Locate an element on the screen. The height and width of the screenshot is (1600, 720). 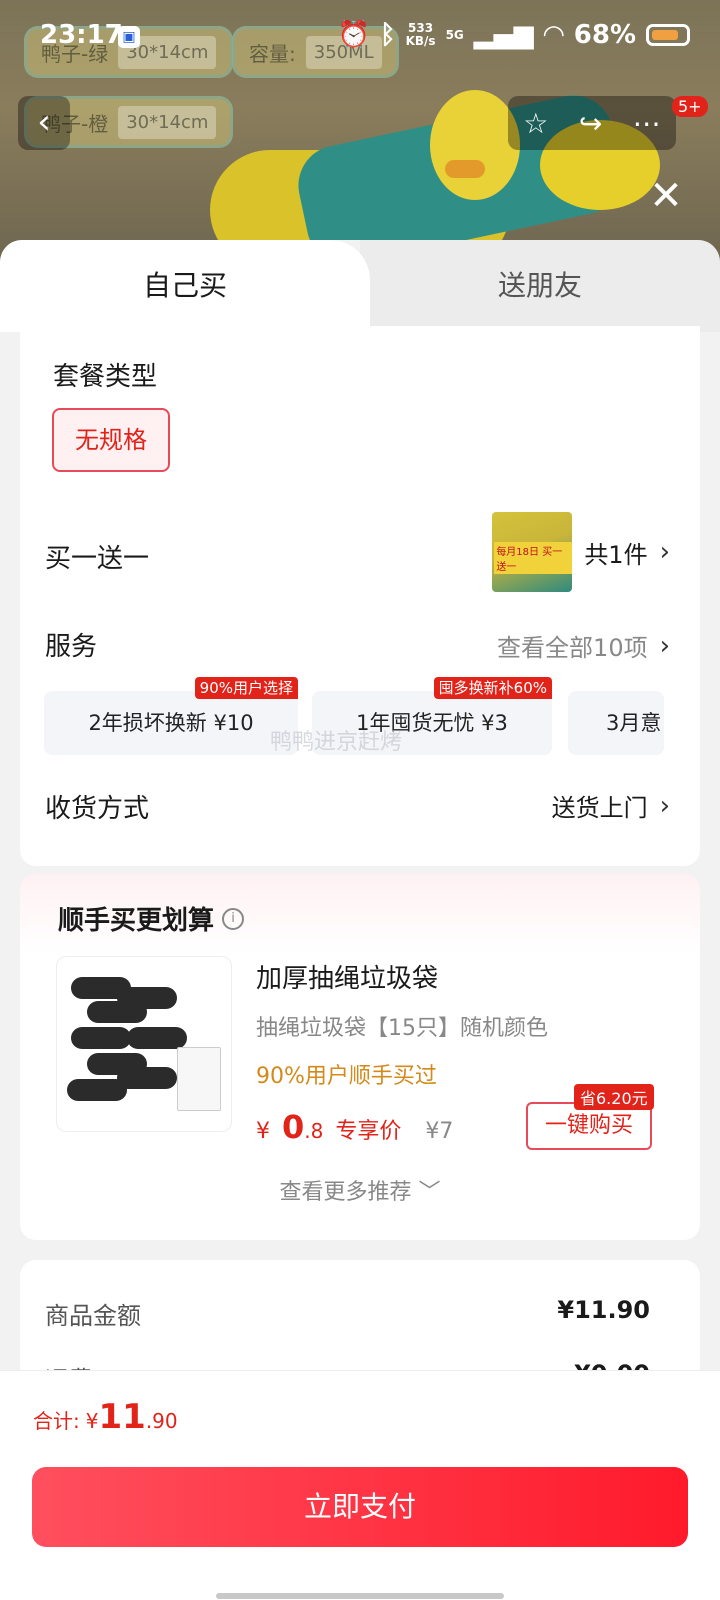
toy-image-beak is located at coordinates (465, 169).